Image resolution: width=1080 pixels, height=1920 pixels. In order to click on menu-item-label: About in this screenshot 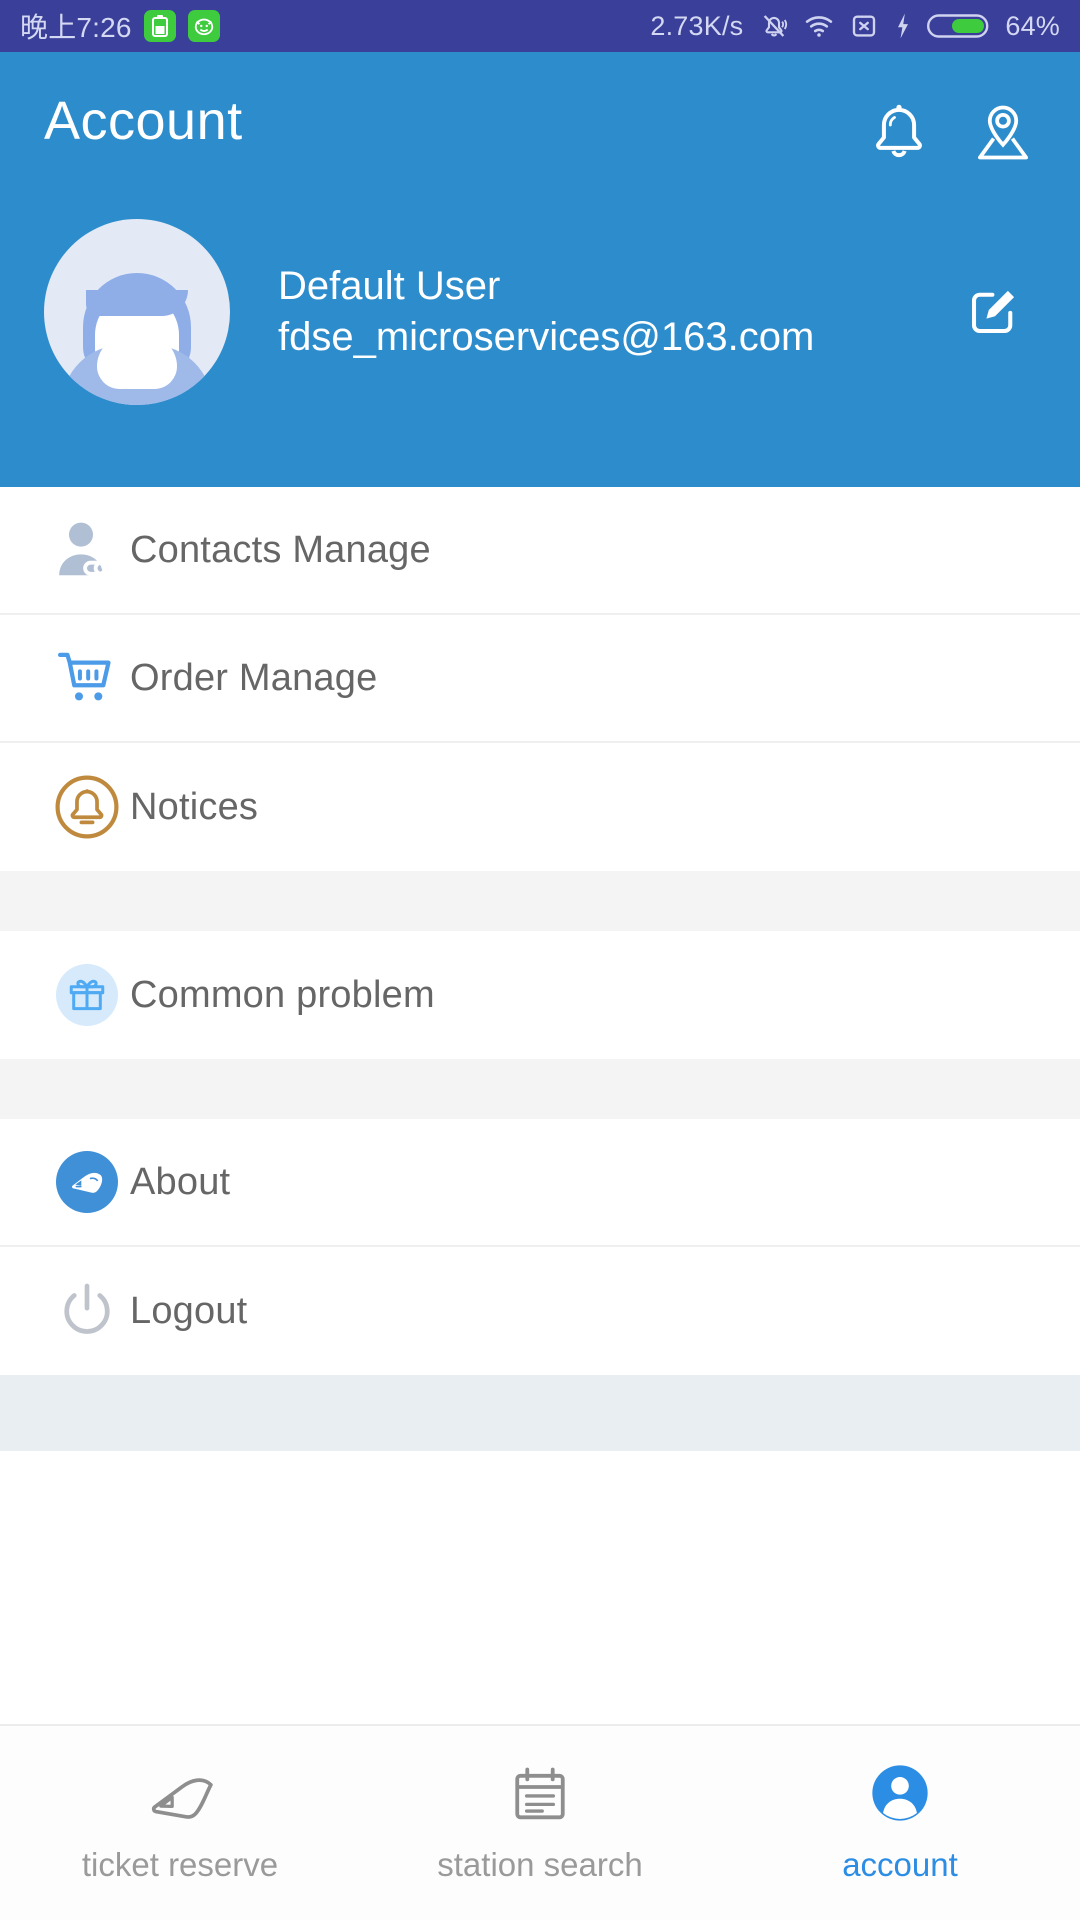, I will do `click(180, 1181)`.